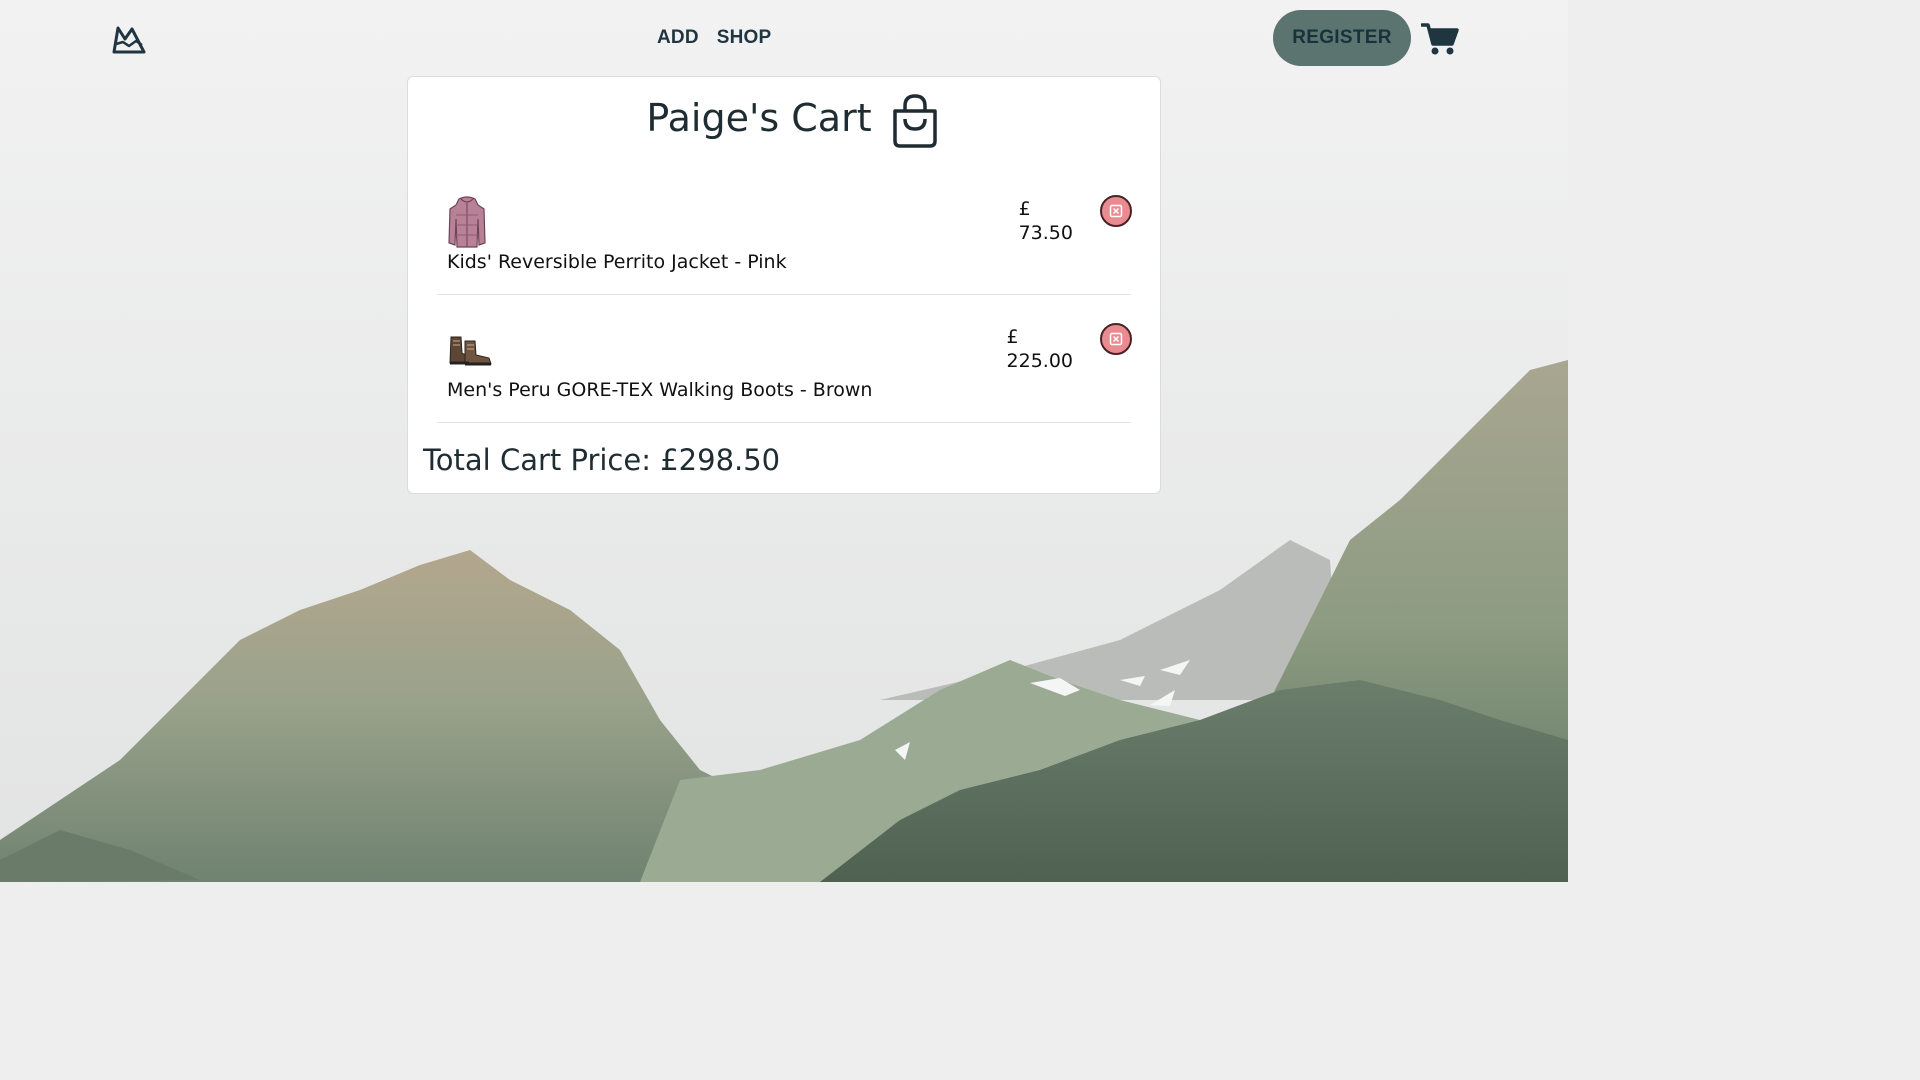 This screenshot has width=1920, height=1080. I want to click on pink-jacket-image, so click(477, 222).